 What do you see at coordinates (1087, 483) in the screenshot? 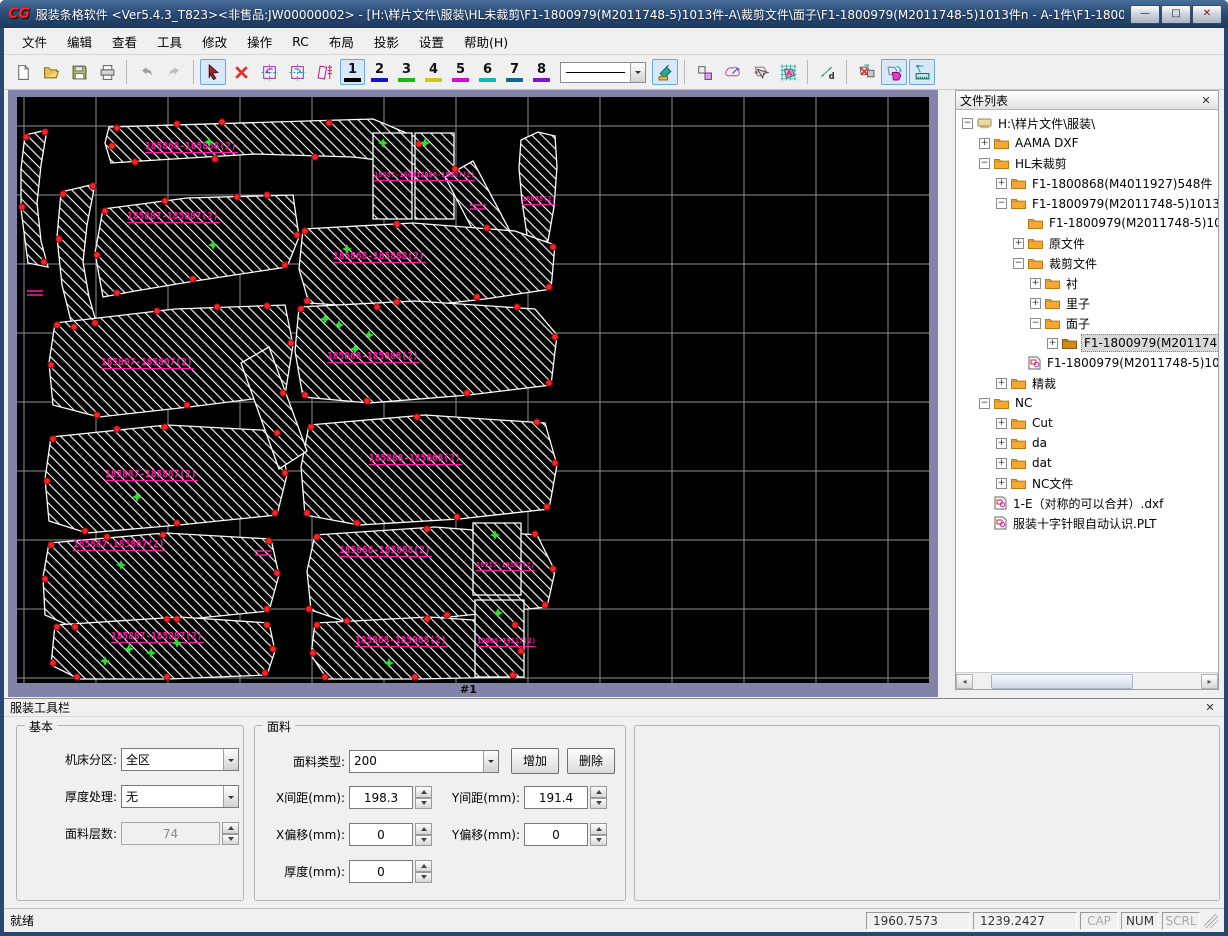
I see `tree-item: + NC文件` at bounding box center [1087, 483].